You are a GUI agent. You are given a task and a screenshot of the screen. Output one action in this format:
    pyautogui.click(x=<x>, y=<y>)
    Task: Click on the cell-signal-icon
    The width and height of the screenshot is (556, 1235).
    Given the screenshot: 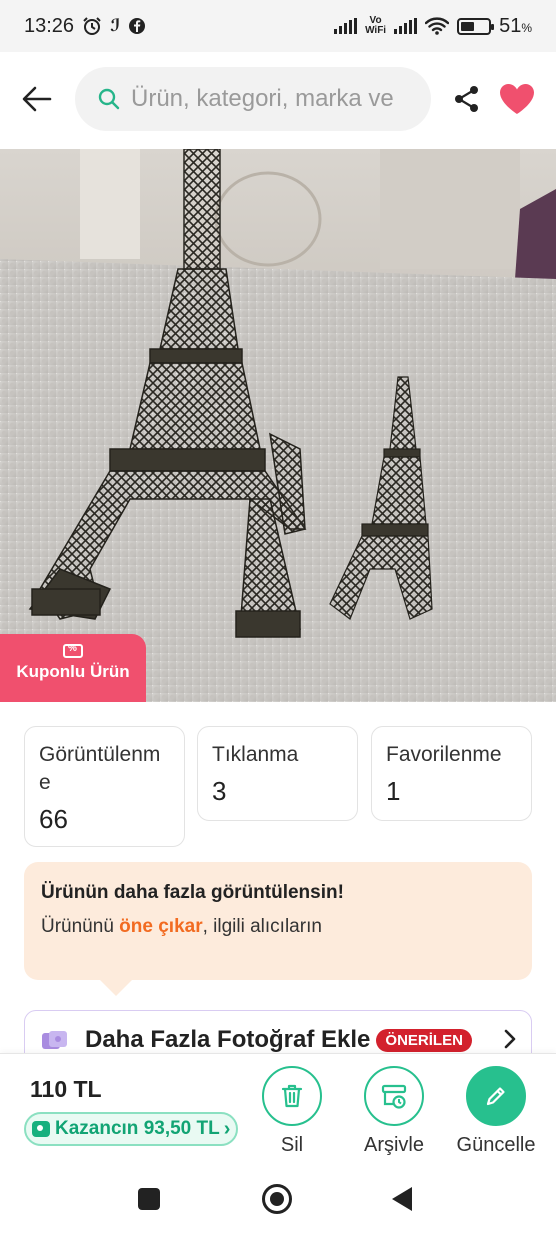 What is the action you would take?
    pyautogui.click(x=346, y=26)
    